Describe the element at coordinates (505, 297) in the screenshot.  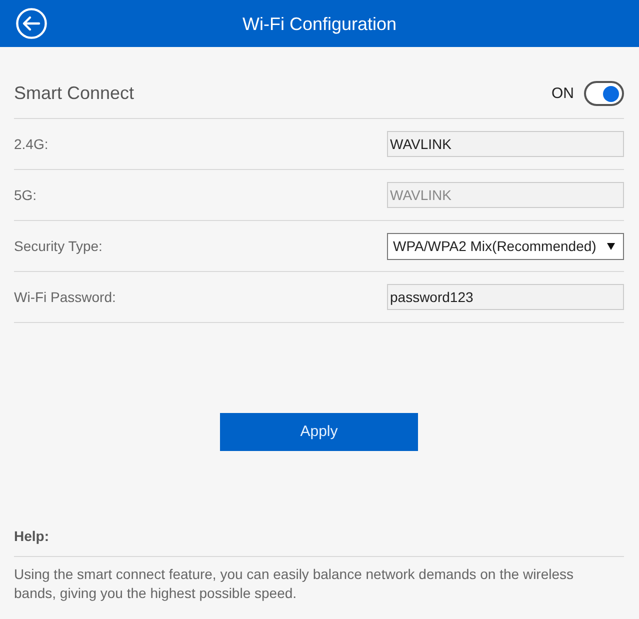
I see `text-field: password123` at that location.